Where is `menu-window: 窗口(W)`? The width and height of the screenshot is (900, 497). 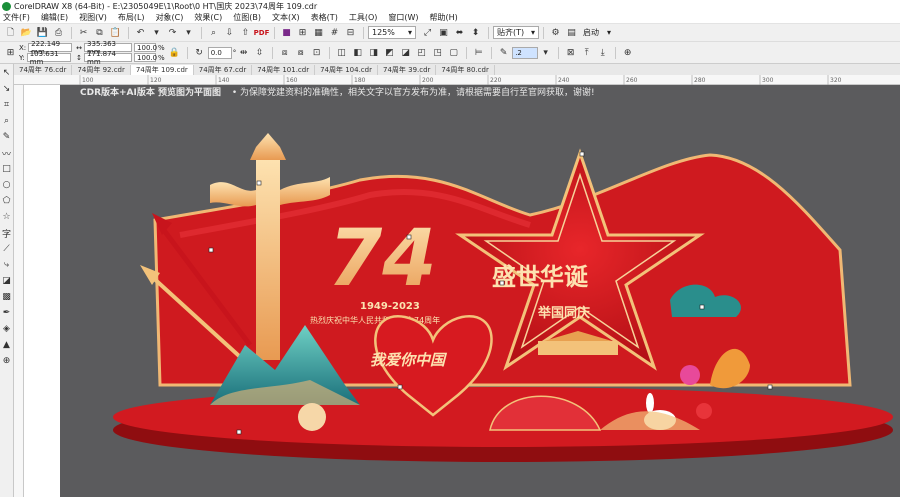
menu-window: 窗口(W) is located at coordinates (403, 17).